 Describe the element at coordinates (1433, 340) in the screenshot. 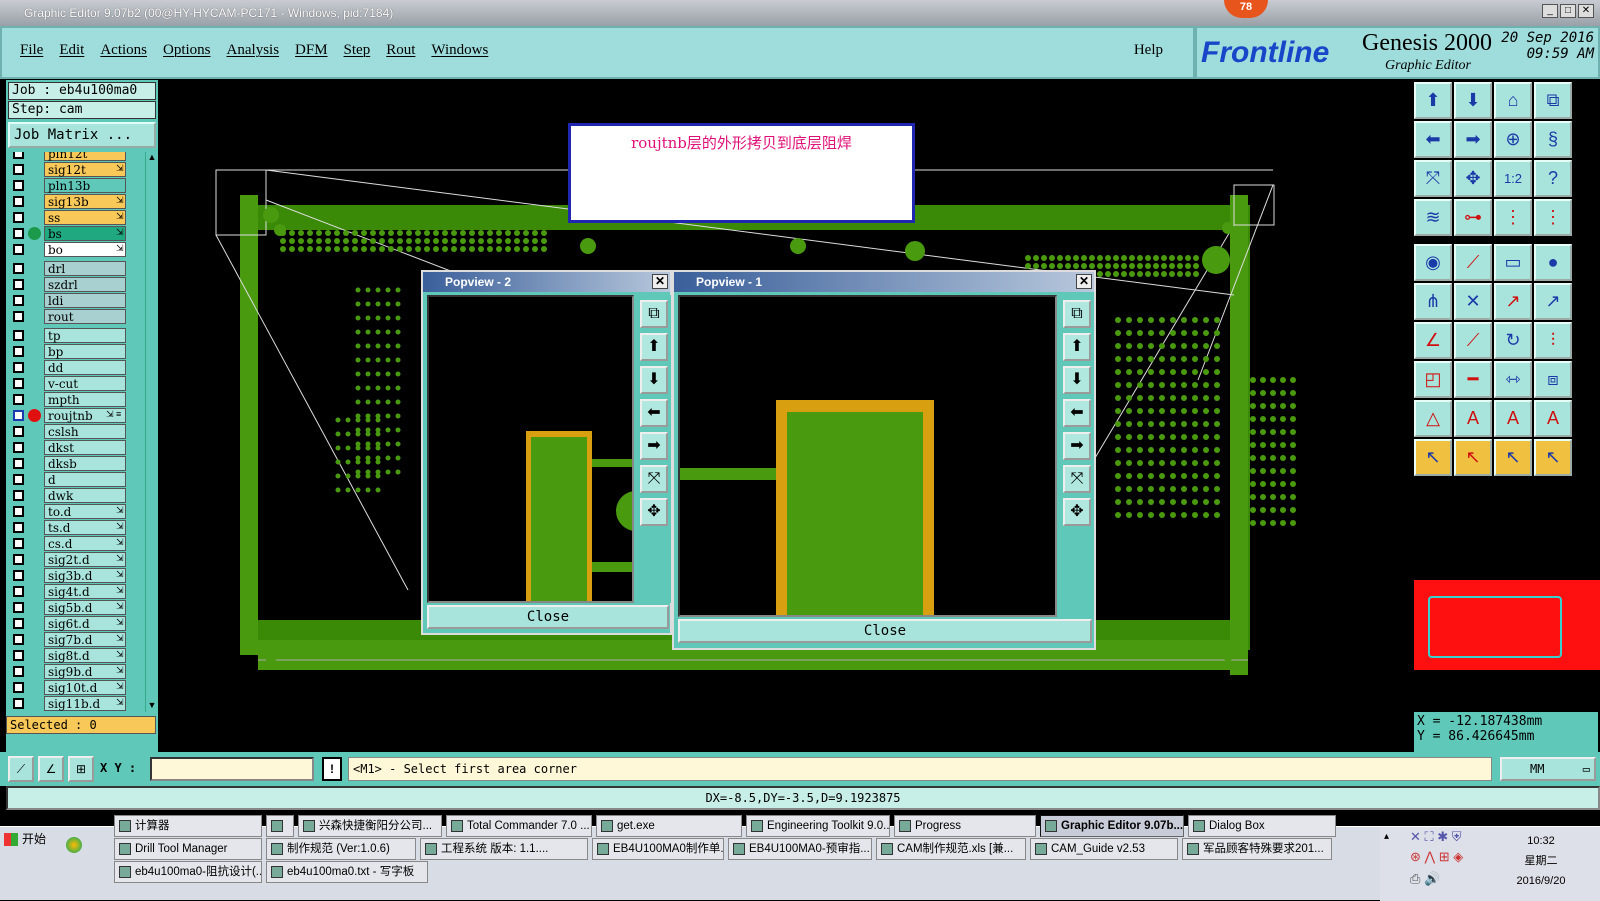

I see `angle-icon: ∠` at that location.